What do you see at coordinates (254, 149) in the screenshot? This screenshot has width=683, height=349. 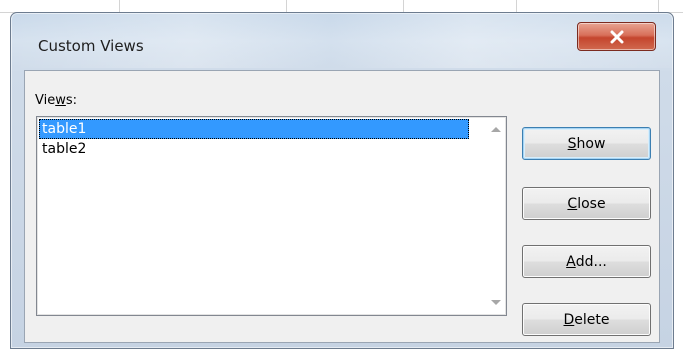 I see `list-item-table2: table2` at bounding box center [254, 149].